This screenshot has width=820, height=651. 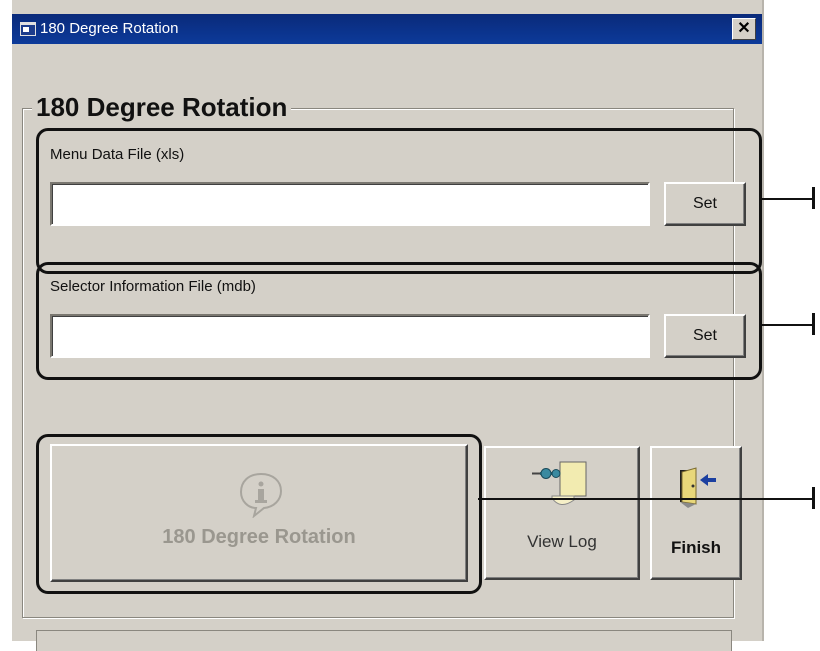 I want to click on close-icon: ✕, so click(x=744, y=28).